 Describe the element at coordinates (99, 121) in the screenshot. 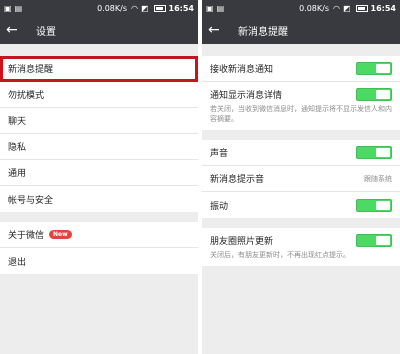

I see `settings-item-chat: 聊天` at that location.